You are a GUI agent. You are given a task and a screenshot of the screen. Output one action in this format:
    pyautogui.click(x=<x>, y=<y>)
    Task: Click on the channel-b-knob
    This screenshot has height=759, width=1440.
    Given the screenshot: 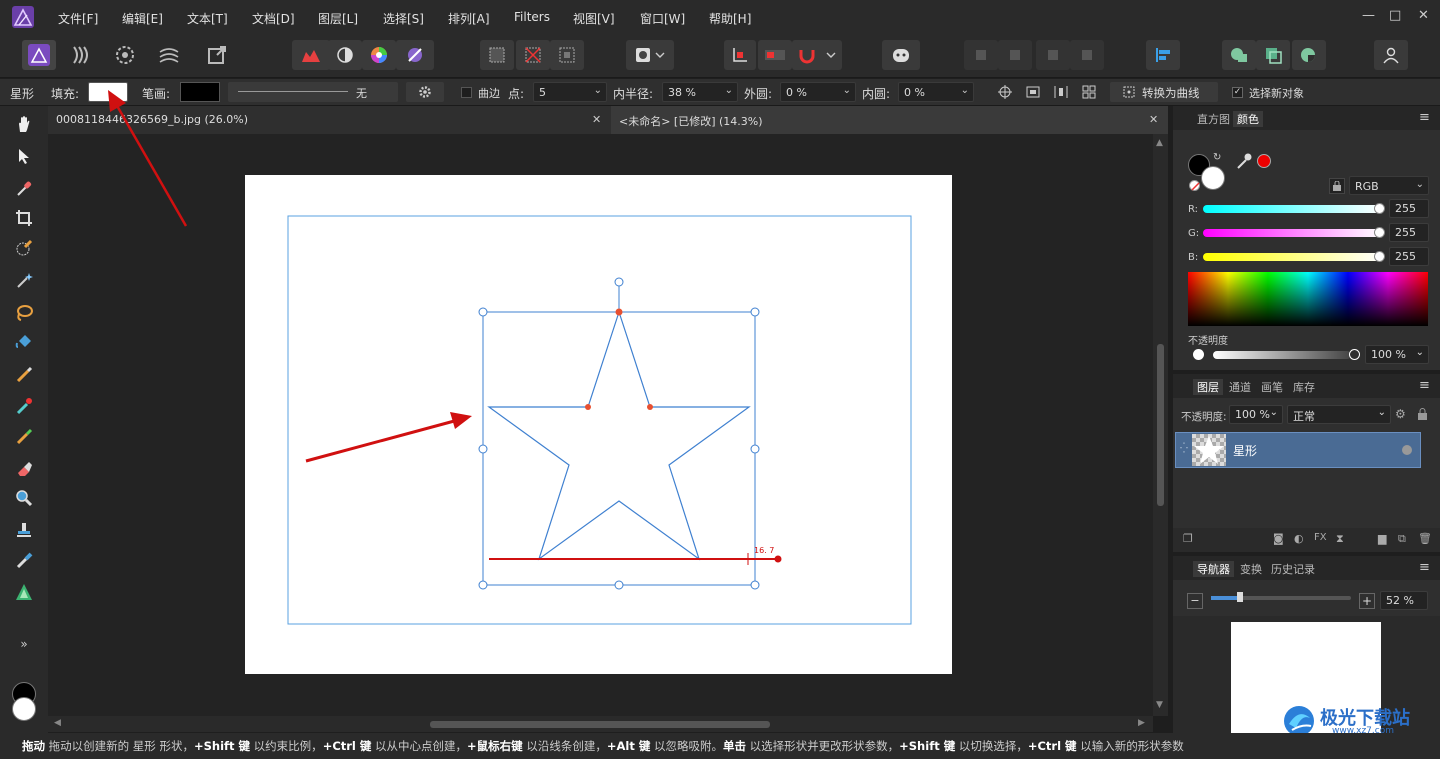 What is the action you would take?
    pyautogui.click(x=1379, y=256)
    